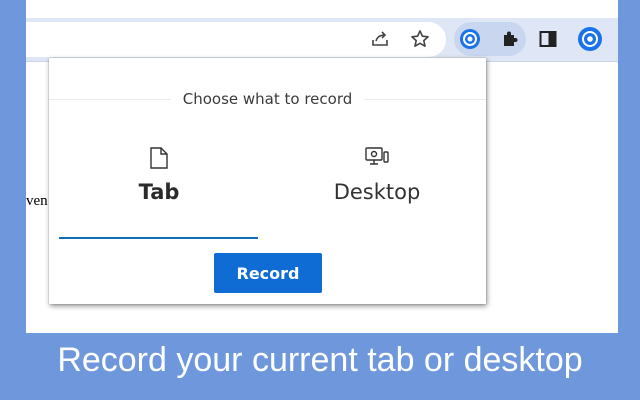 The image size is (640, 400). I want to click on option-tab: Tab, so click(159, 177).